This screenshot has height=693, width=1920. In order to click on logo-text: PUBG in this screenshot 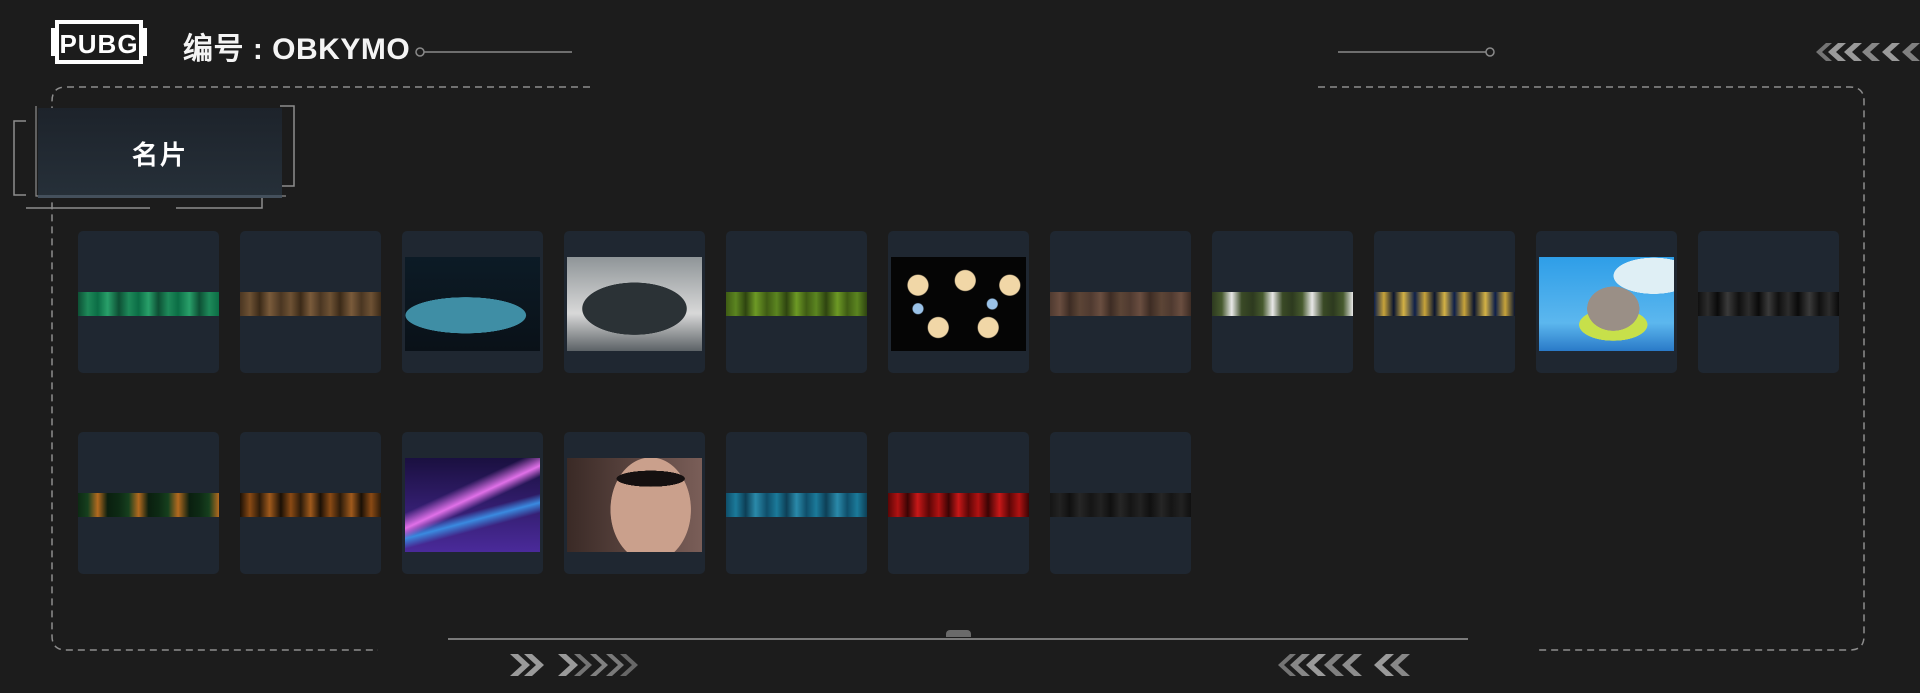, I will do `click(98, 44)`.